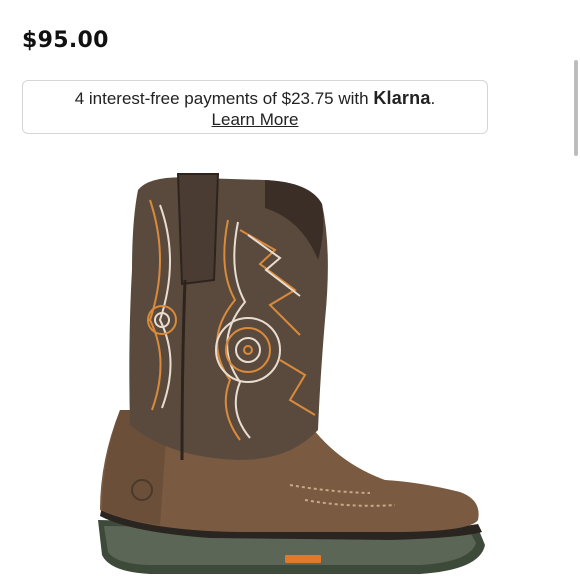 This screenshot has width=580, height=580. I want to click on scrollbar-thumb, so click(576, 108).